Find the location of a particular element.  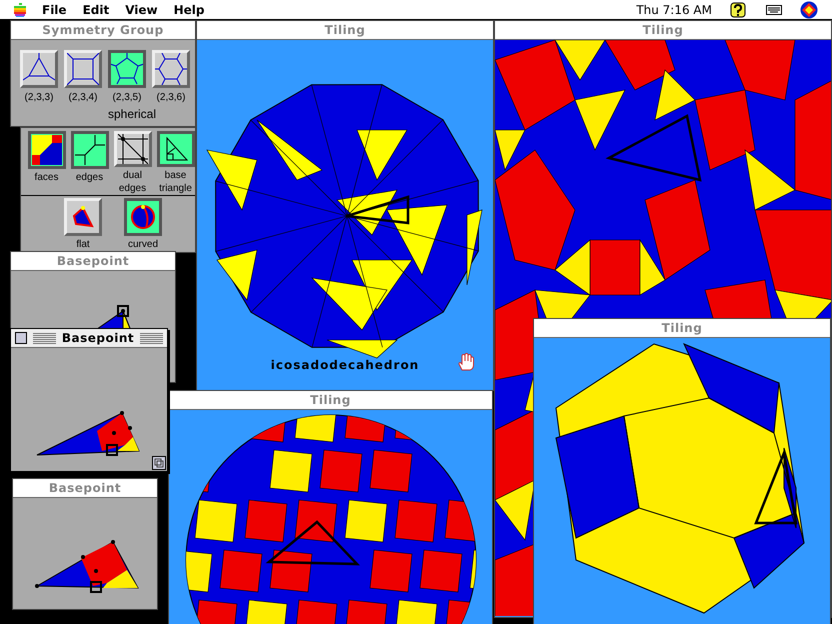

toggle-label: faces is located at coordinates (46, 177).